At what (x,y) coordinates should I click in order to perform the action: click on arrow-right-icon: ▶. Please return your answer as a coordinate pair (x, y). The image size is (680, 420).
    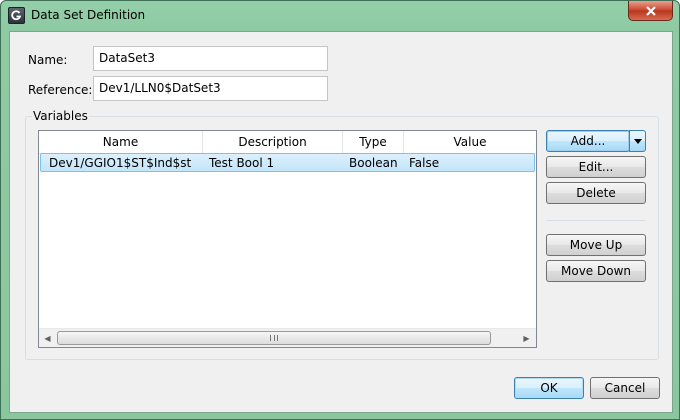
    Looking at the image, I should click on (526, 338).